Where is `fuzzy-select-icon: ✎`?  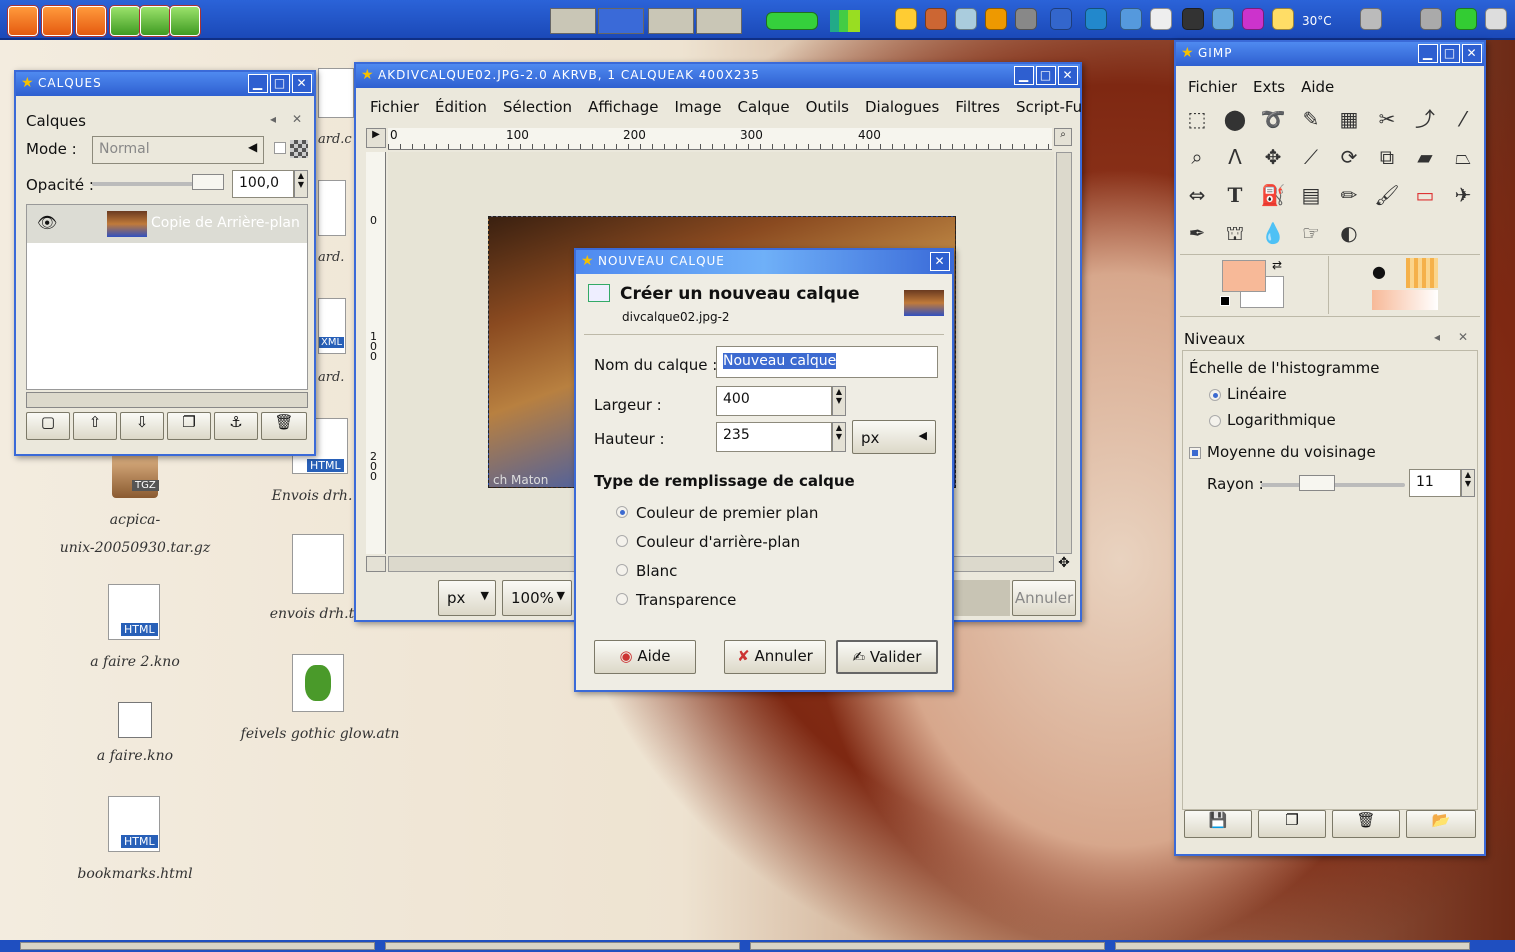 fuzzy-select-icon: ✎ is located at coordinates (1311, 119).